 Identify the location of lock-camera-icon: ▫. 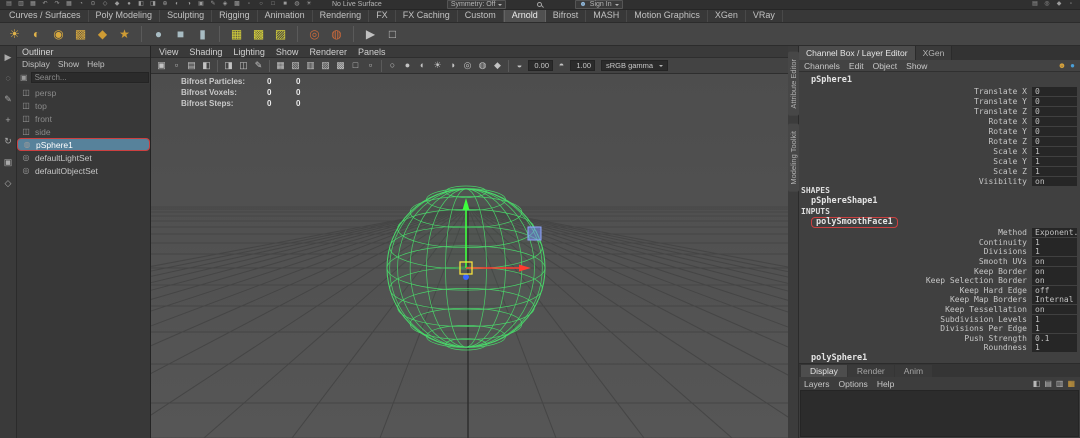
(176, 65).